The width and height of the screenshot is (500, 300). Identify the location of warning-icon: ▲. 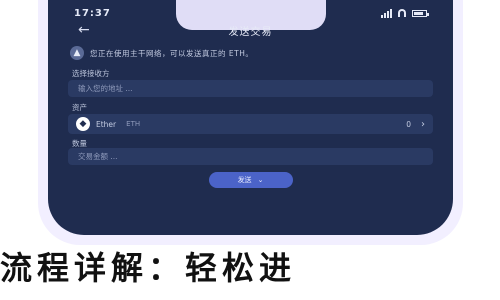
(77, 53).